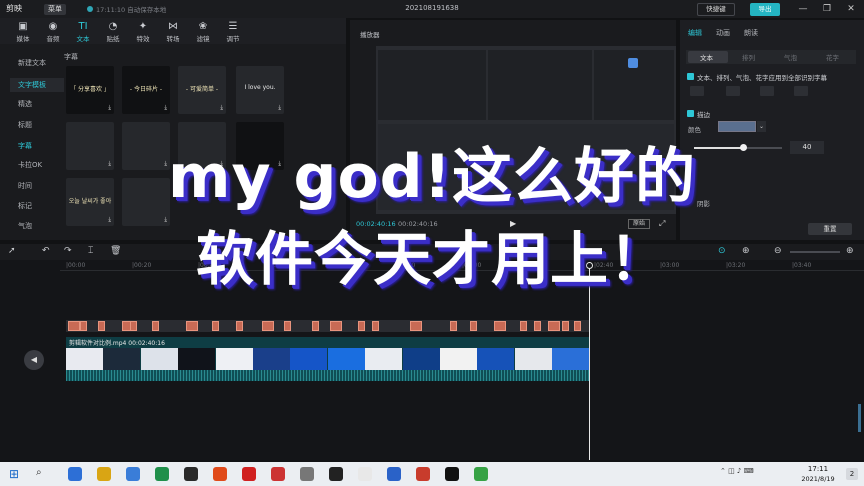  I want to click on subtab-bubble: 气泡, so click(790, 57).